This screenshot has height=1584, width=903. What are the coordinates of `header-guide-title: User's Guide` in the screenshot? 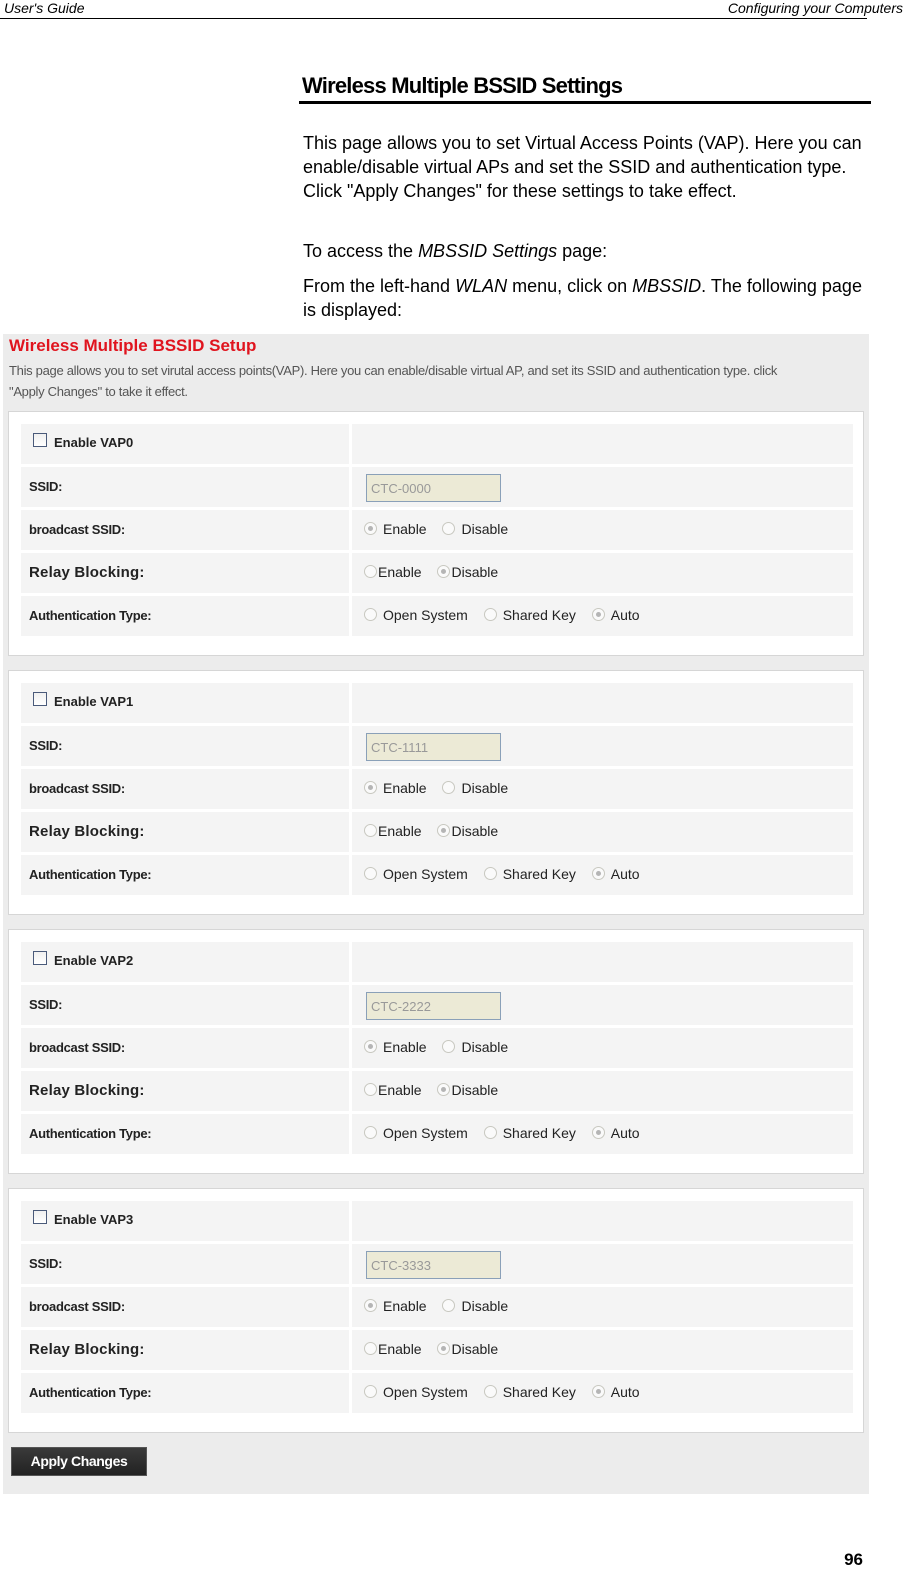 It's located at (44, 8).